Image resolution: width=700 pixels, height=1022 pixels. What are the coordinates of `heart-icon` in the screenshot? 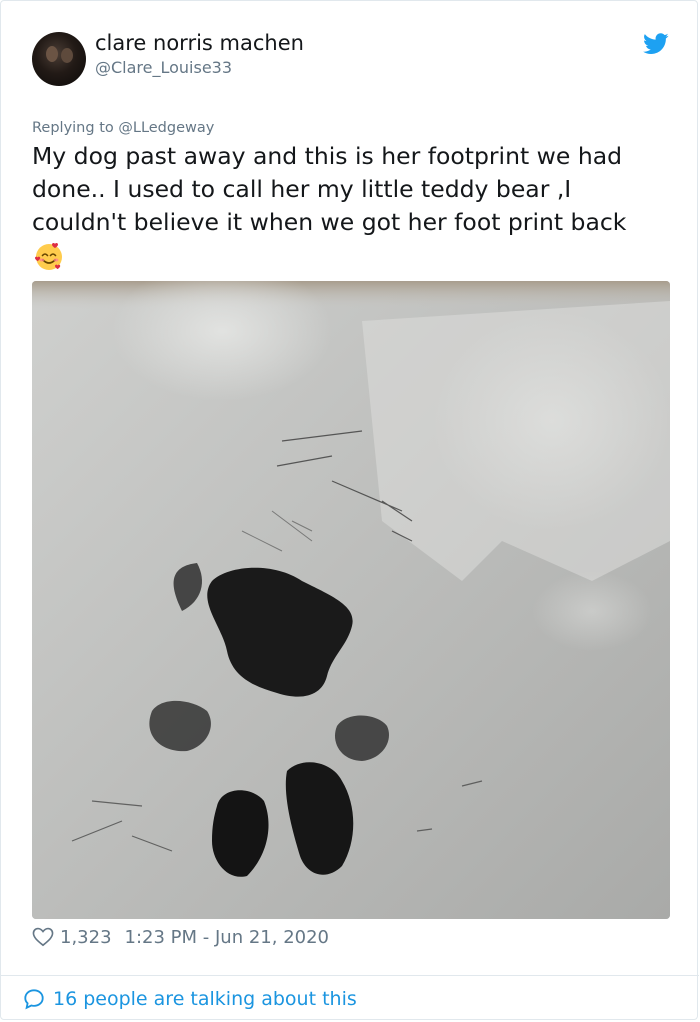 It's located at (43, 937).